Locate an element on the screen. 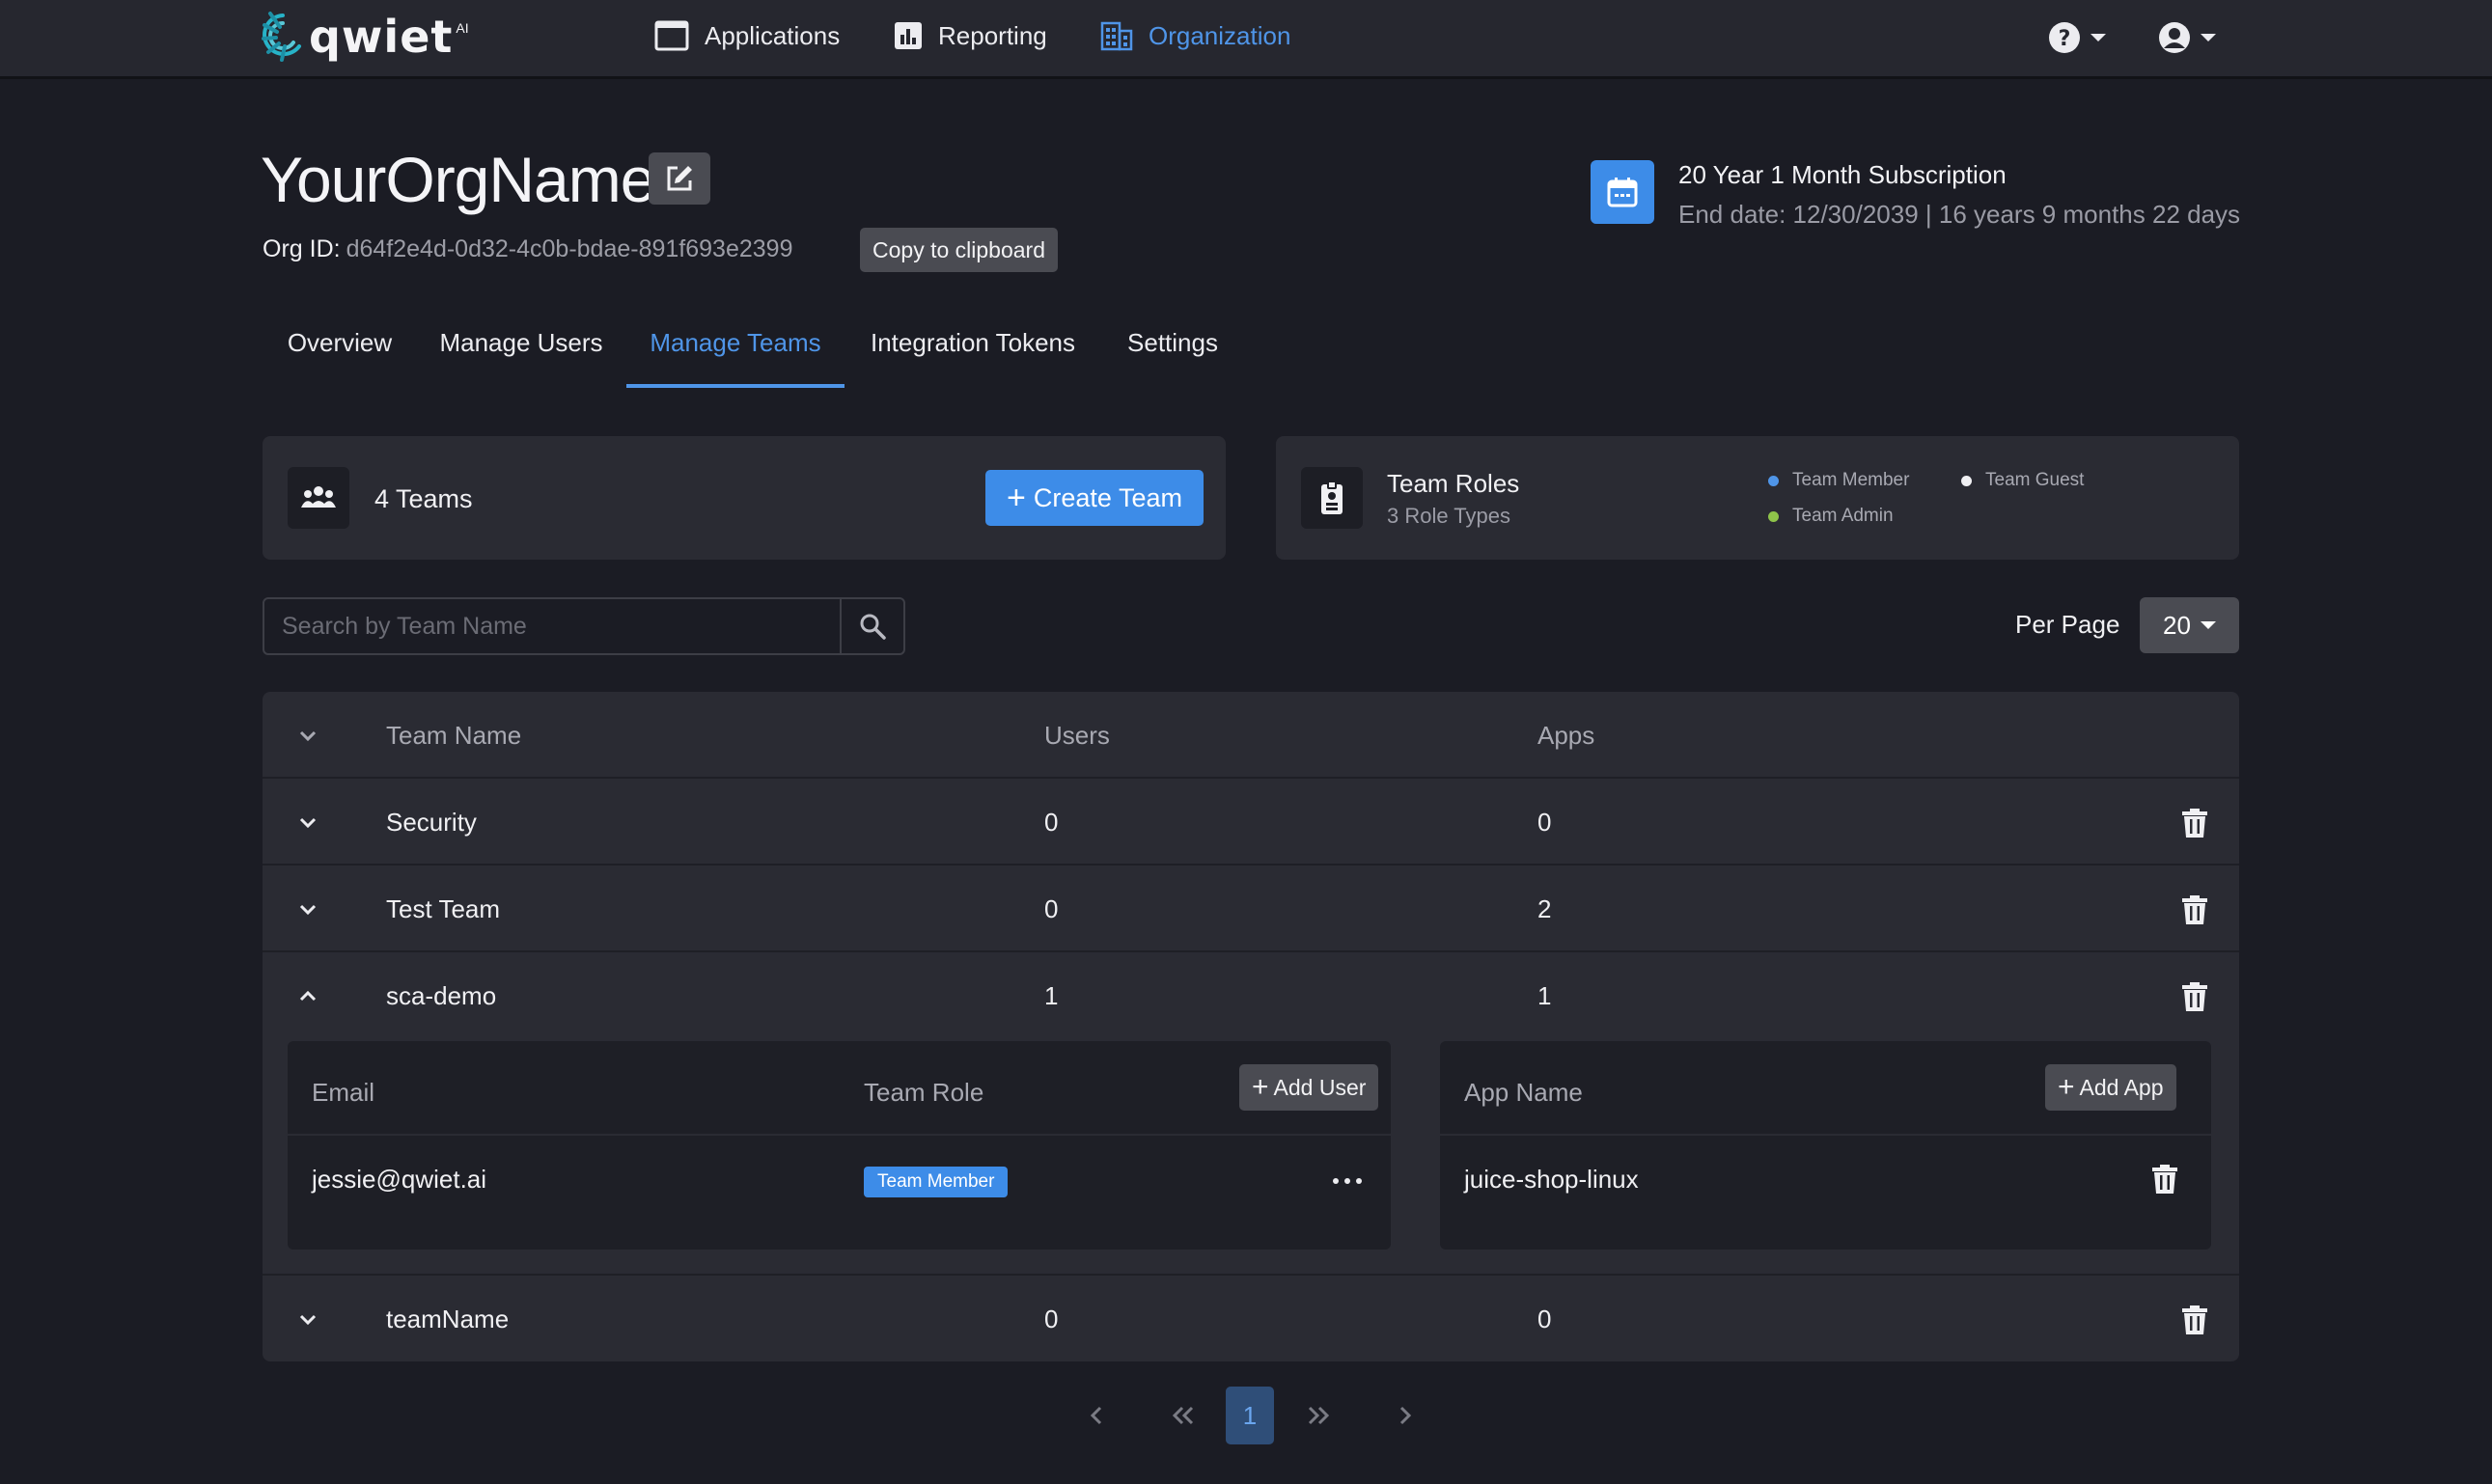 The width and height of the screenshot is (2492, 1484). table-row: Test Team 0 2 is located at coordinates (1251, 909).